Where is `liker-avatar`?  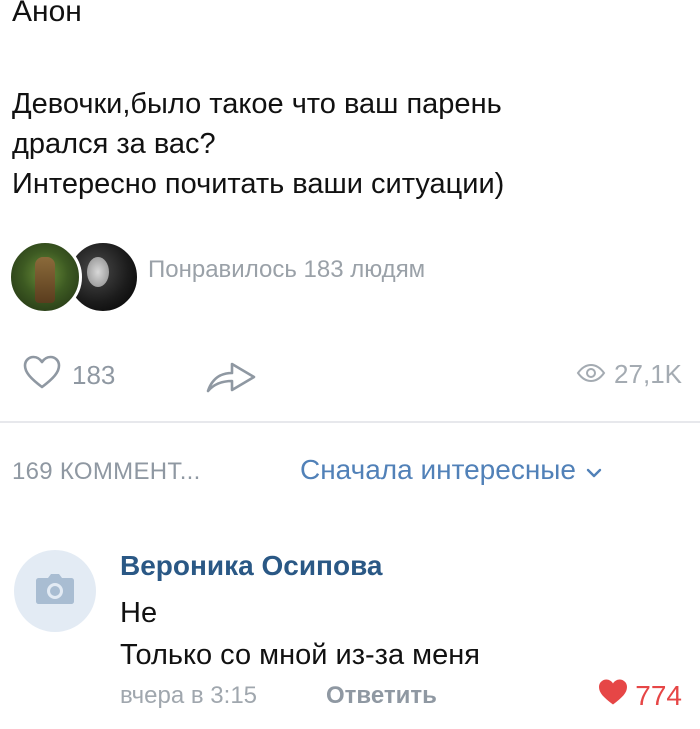
liker-avatar is located at coordinates (45, 277).